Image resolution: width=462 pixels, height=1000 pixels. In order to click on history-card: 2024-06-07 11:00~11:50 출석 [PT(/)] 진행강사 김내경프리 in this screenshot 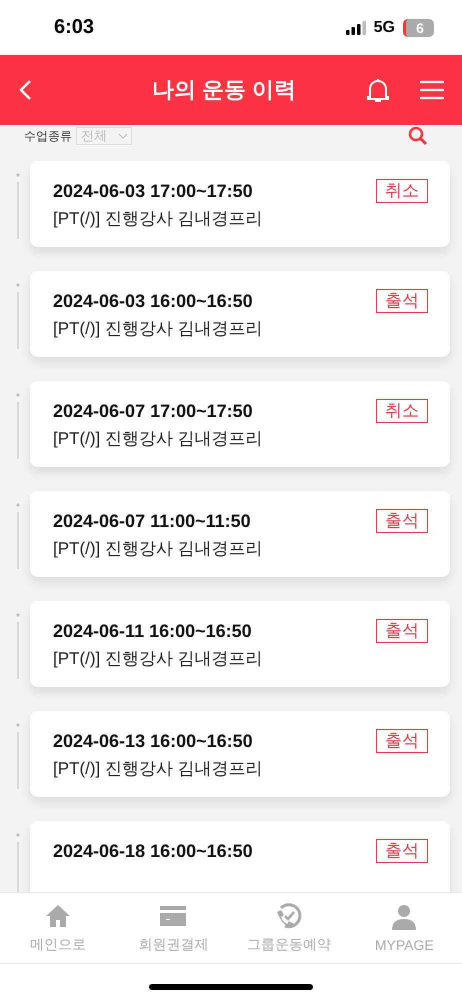, I will do `click(240, 534)`.